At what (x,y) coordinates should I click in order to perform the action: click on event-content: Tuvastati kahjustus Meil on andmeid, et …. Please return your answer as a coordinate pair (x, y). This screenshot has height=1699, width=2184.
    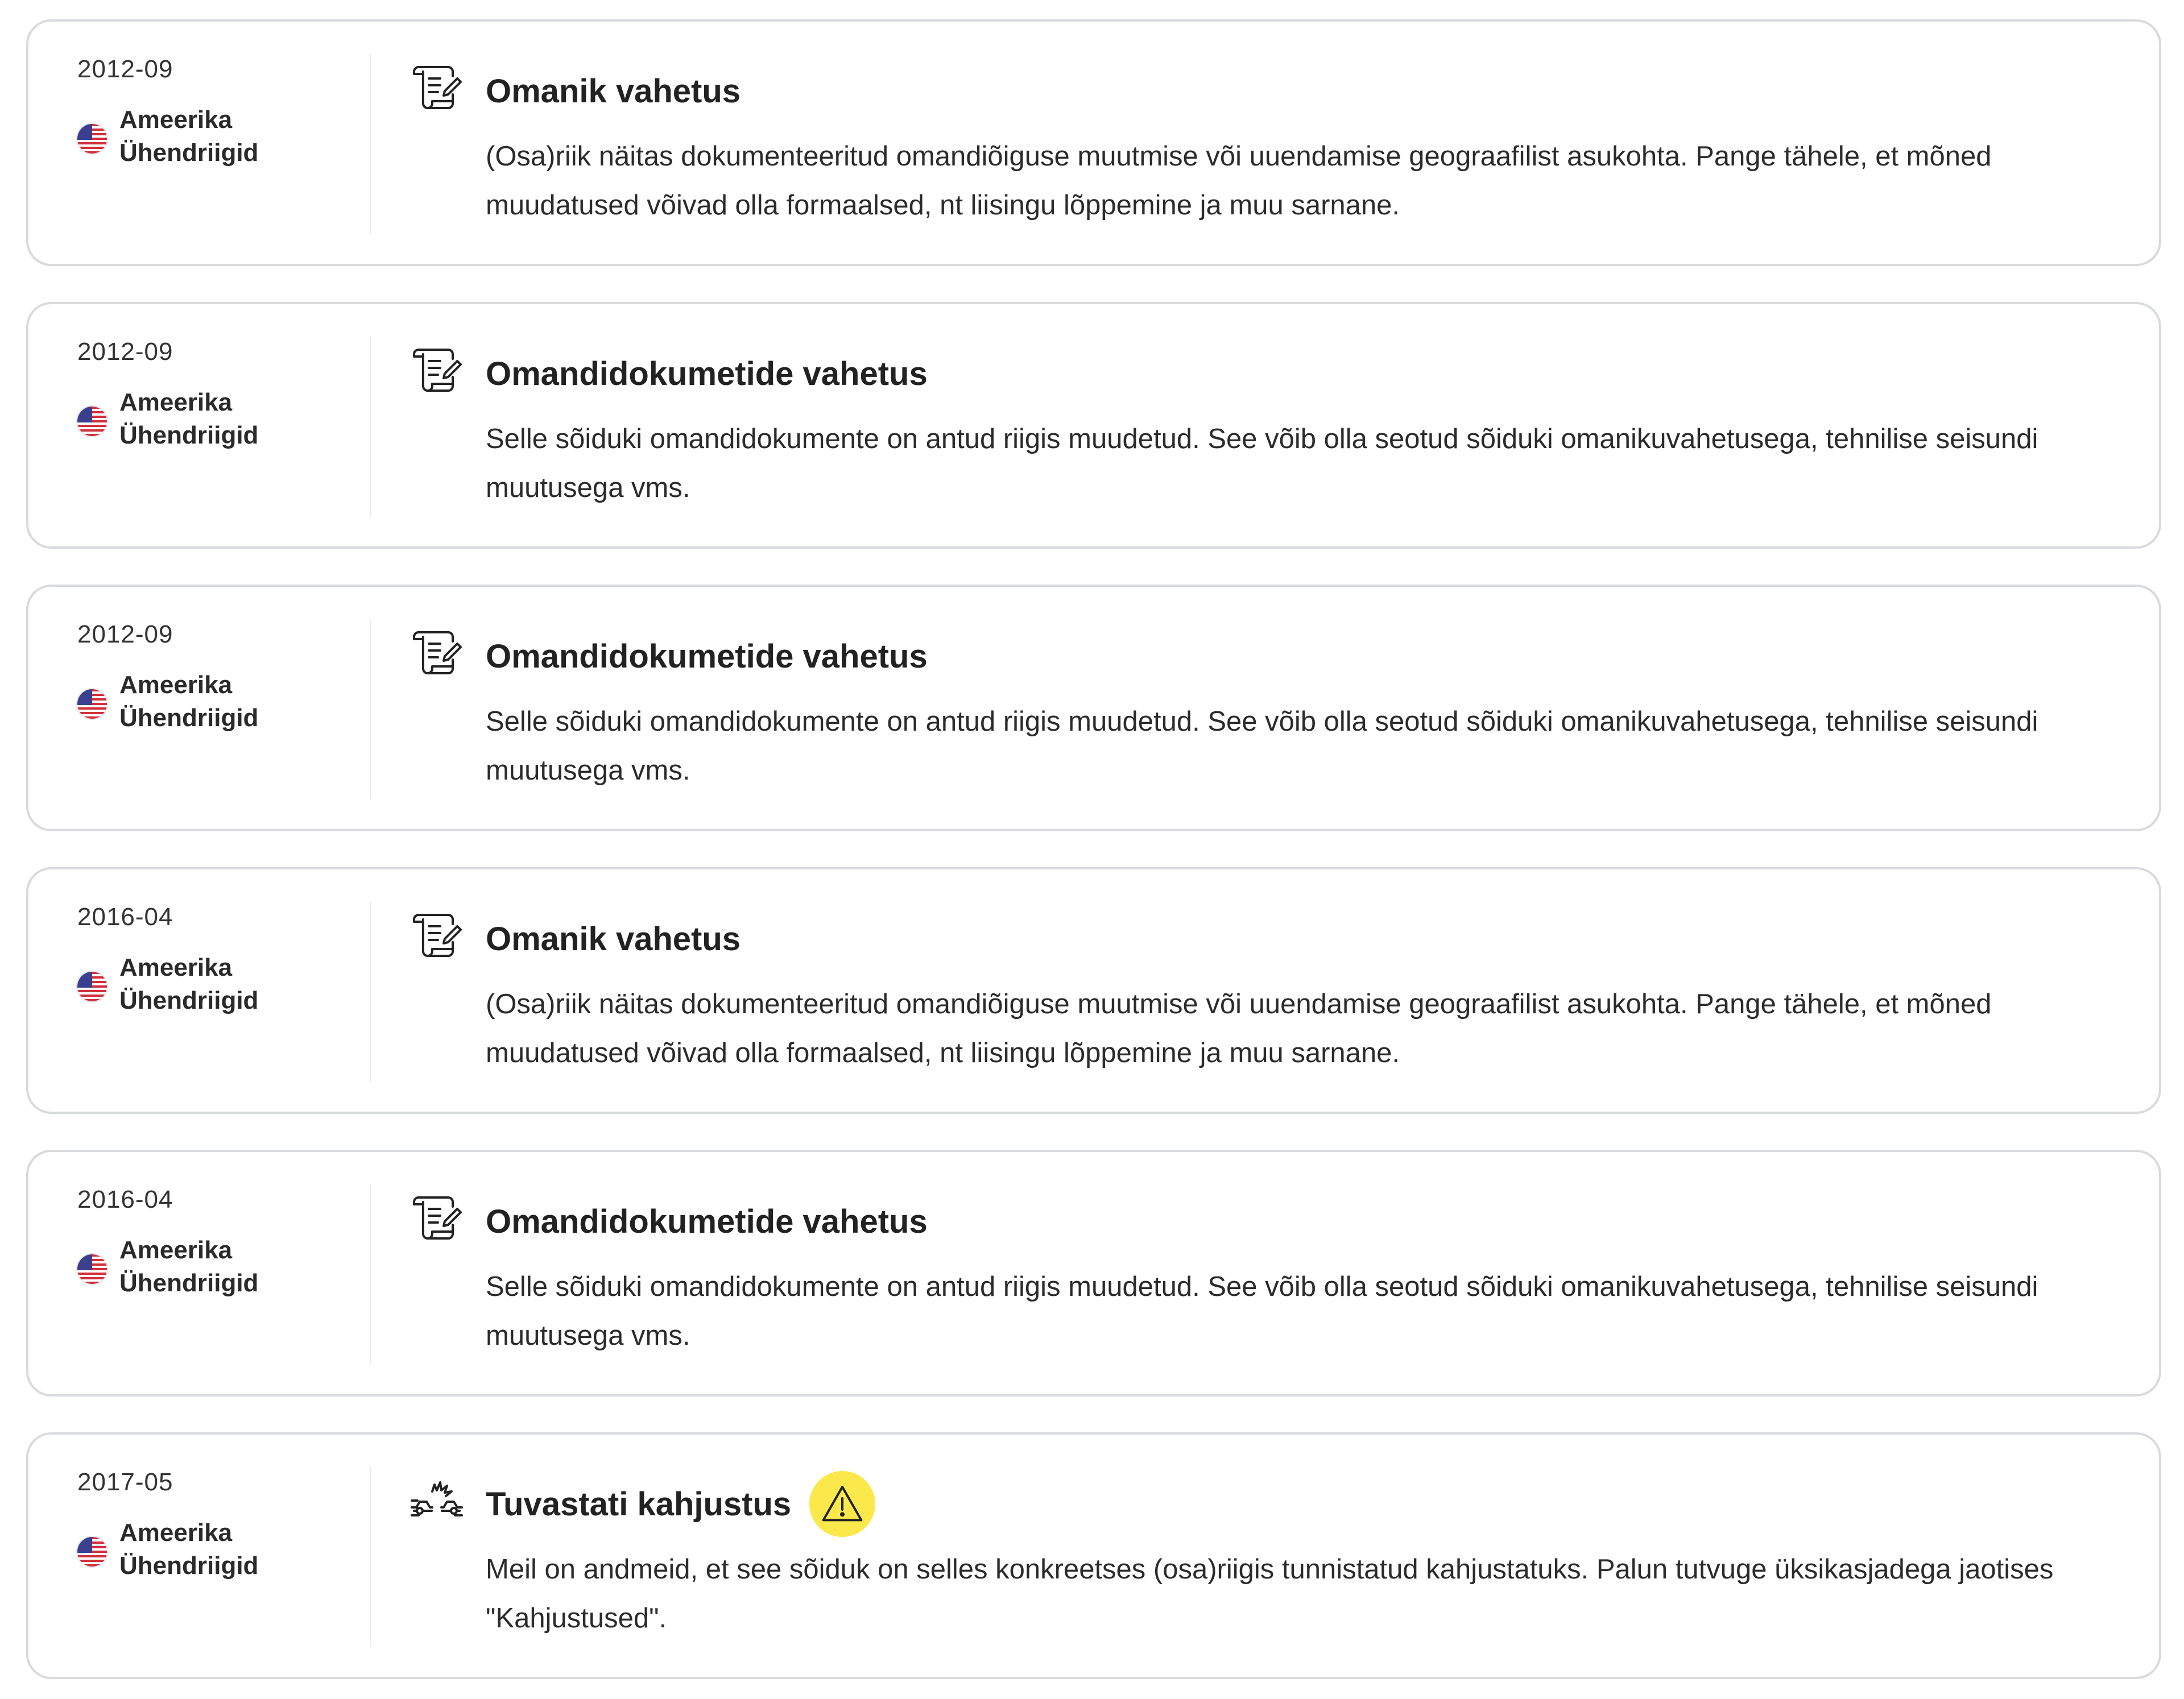
    Looking at the image, I should click on (1305, 1556).